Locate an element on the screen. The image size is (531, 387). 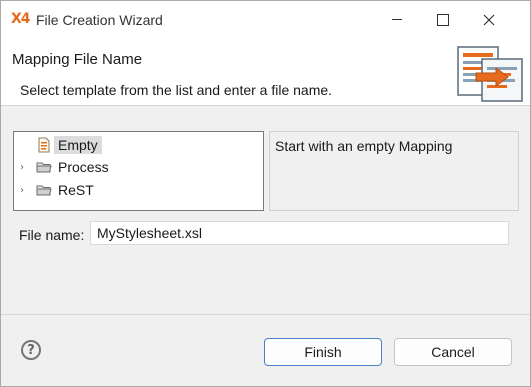
tree-item-label: Empty is located at coordinates (78, 145).